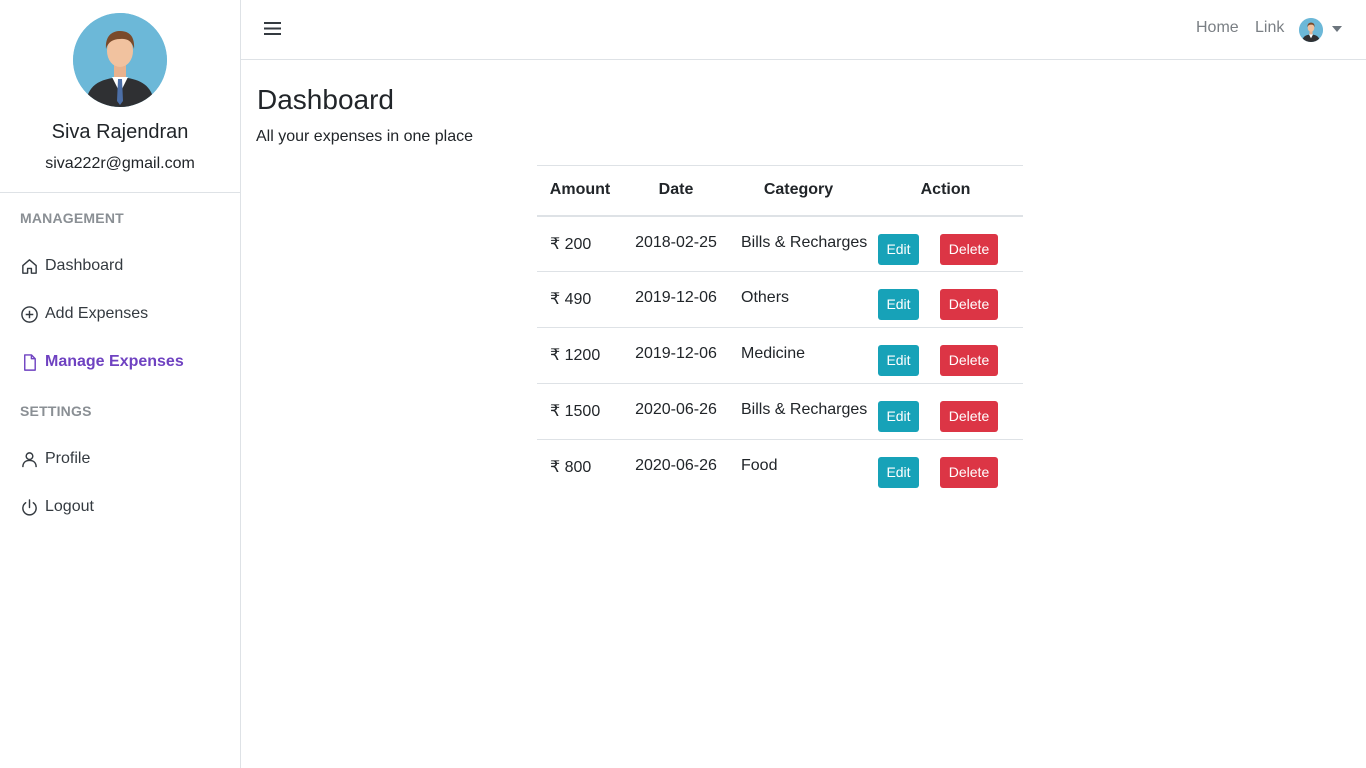 This screenshot has height=768, width=1366. I want to click on sidebar-item-manage-expenses: Manage Expenses, so click(102, 362).